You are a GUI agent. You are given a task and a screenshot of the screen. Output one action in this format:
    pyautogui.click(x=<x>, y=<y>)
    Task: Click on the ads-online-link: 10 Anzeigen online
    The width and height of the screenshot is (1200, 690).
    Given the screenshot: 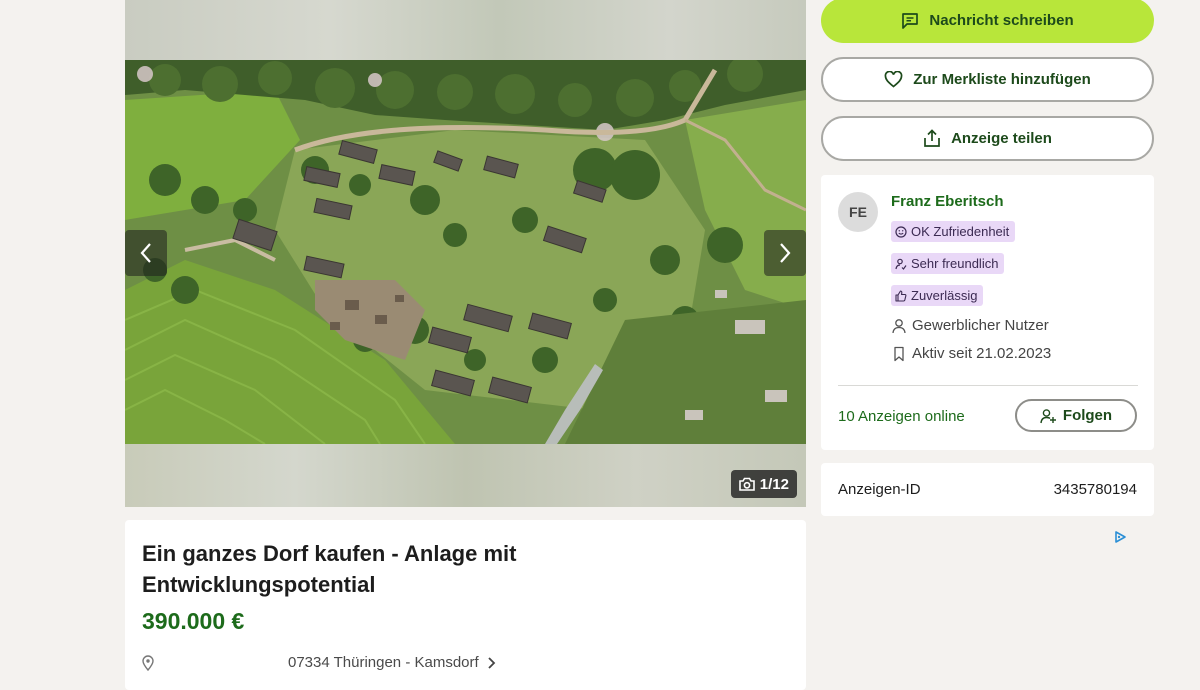 What is the action you would take?
    pyautogui.click(x=901, y=416)
    